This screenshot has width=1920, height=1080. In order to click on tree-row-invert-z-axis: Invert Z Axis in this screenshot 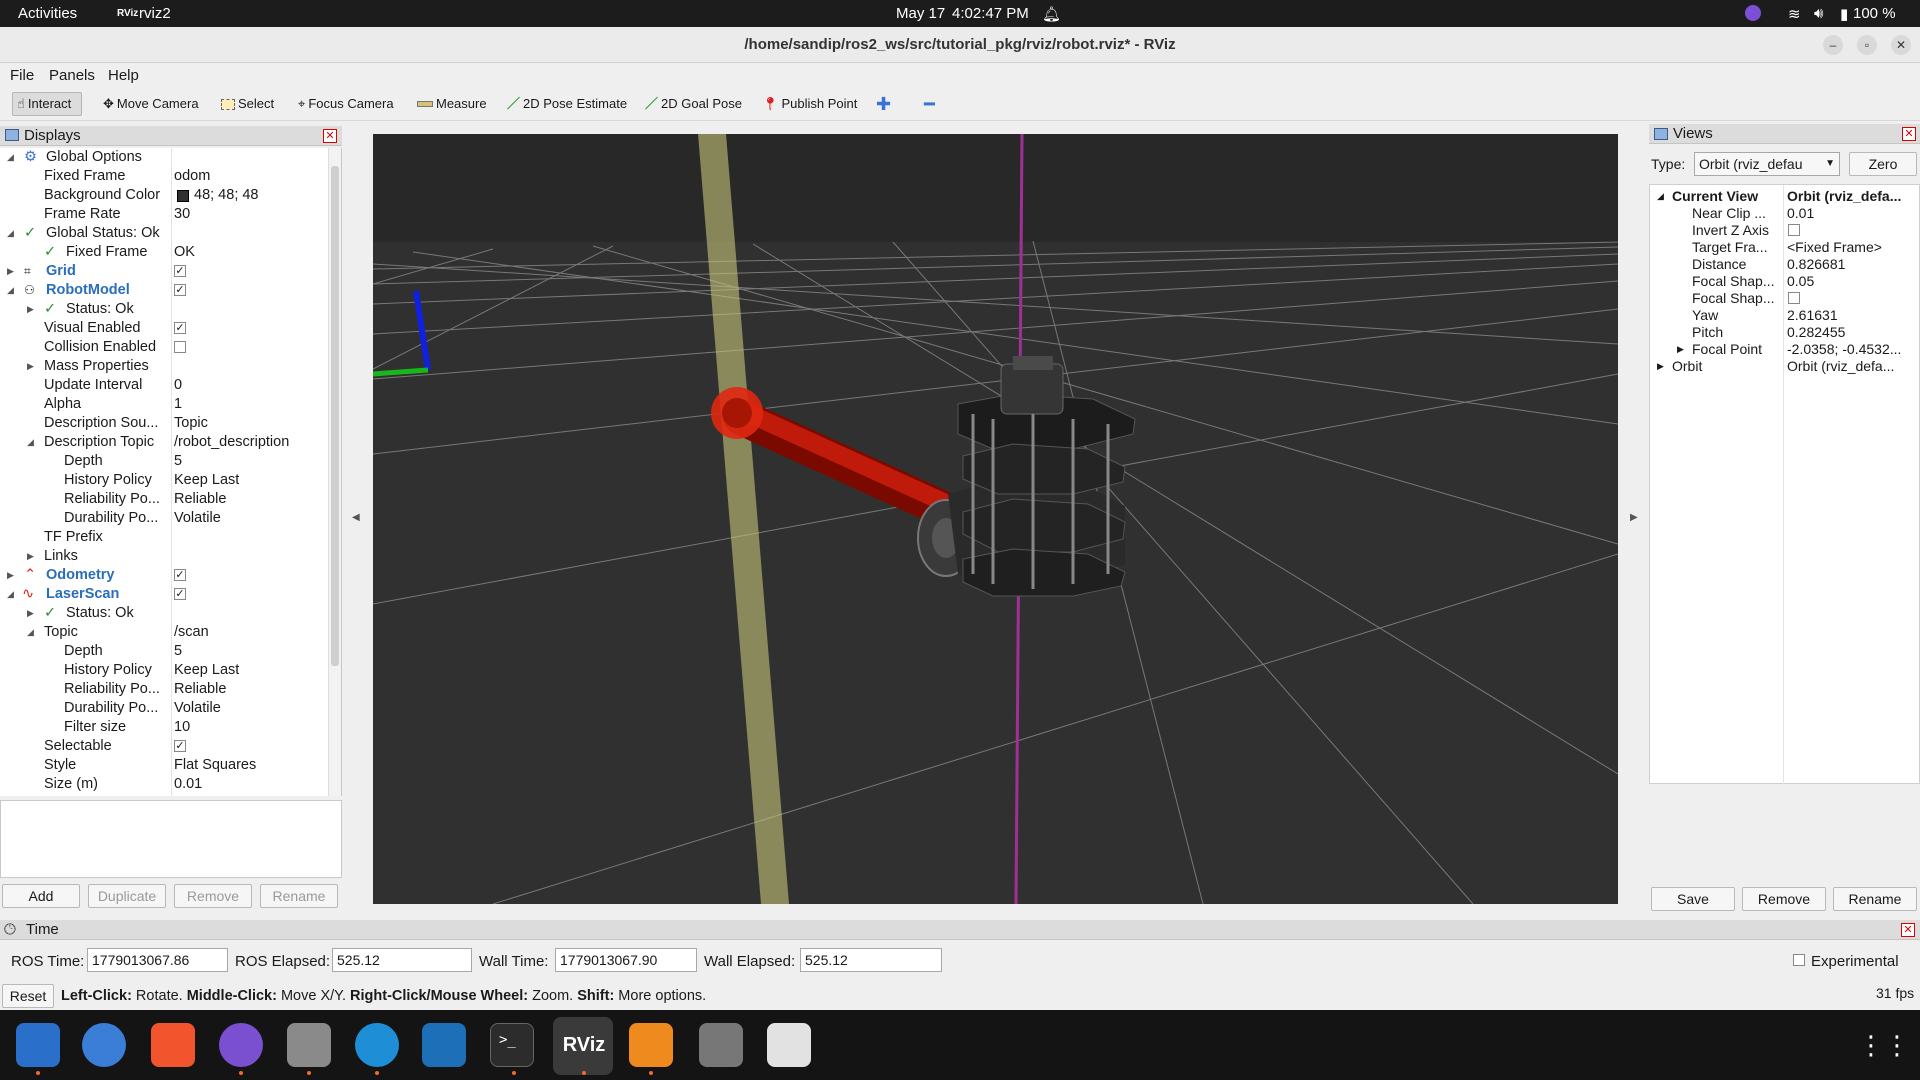, I will do `click(1785, 230)`.